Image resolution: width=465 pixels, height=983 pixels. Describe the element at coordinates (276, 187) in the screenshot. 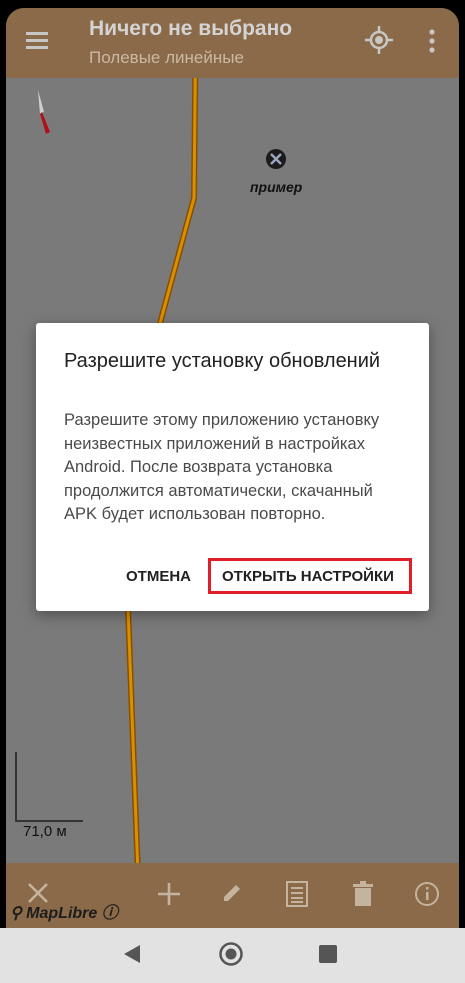

I see `marker-label: пример` at that location.